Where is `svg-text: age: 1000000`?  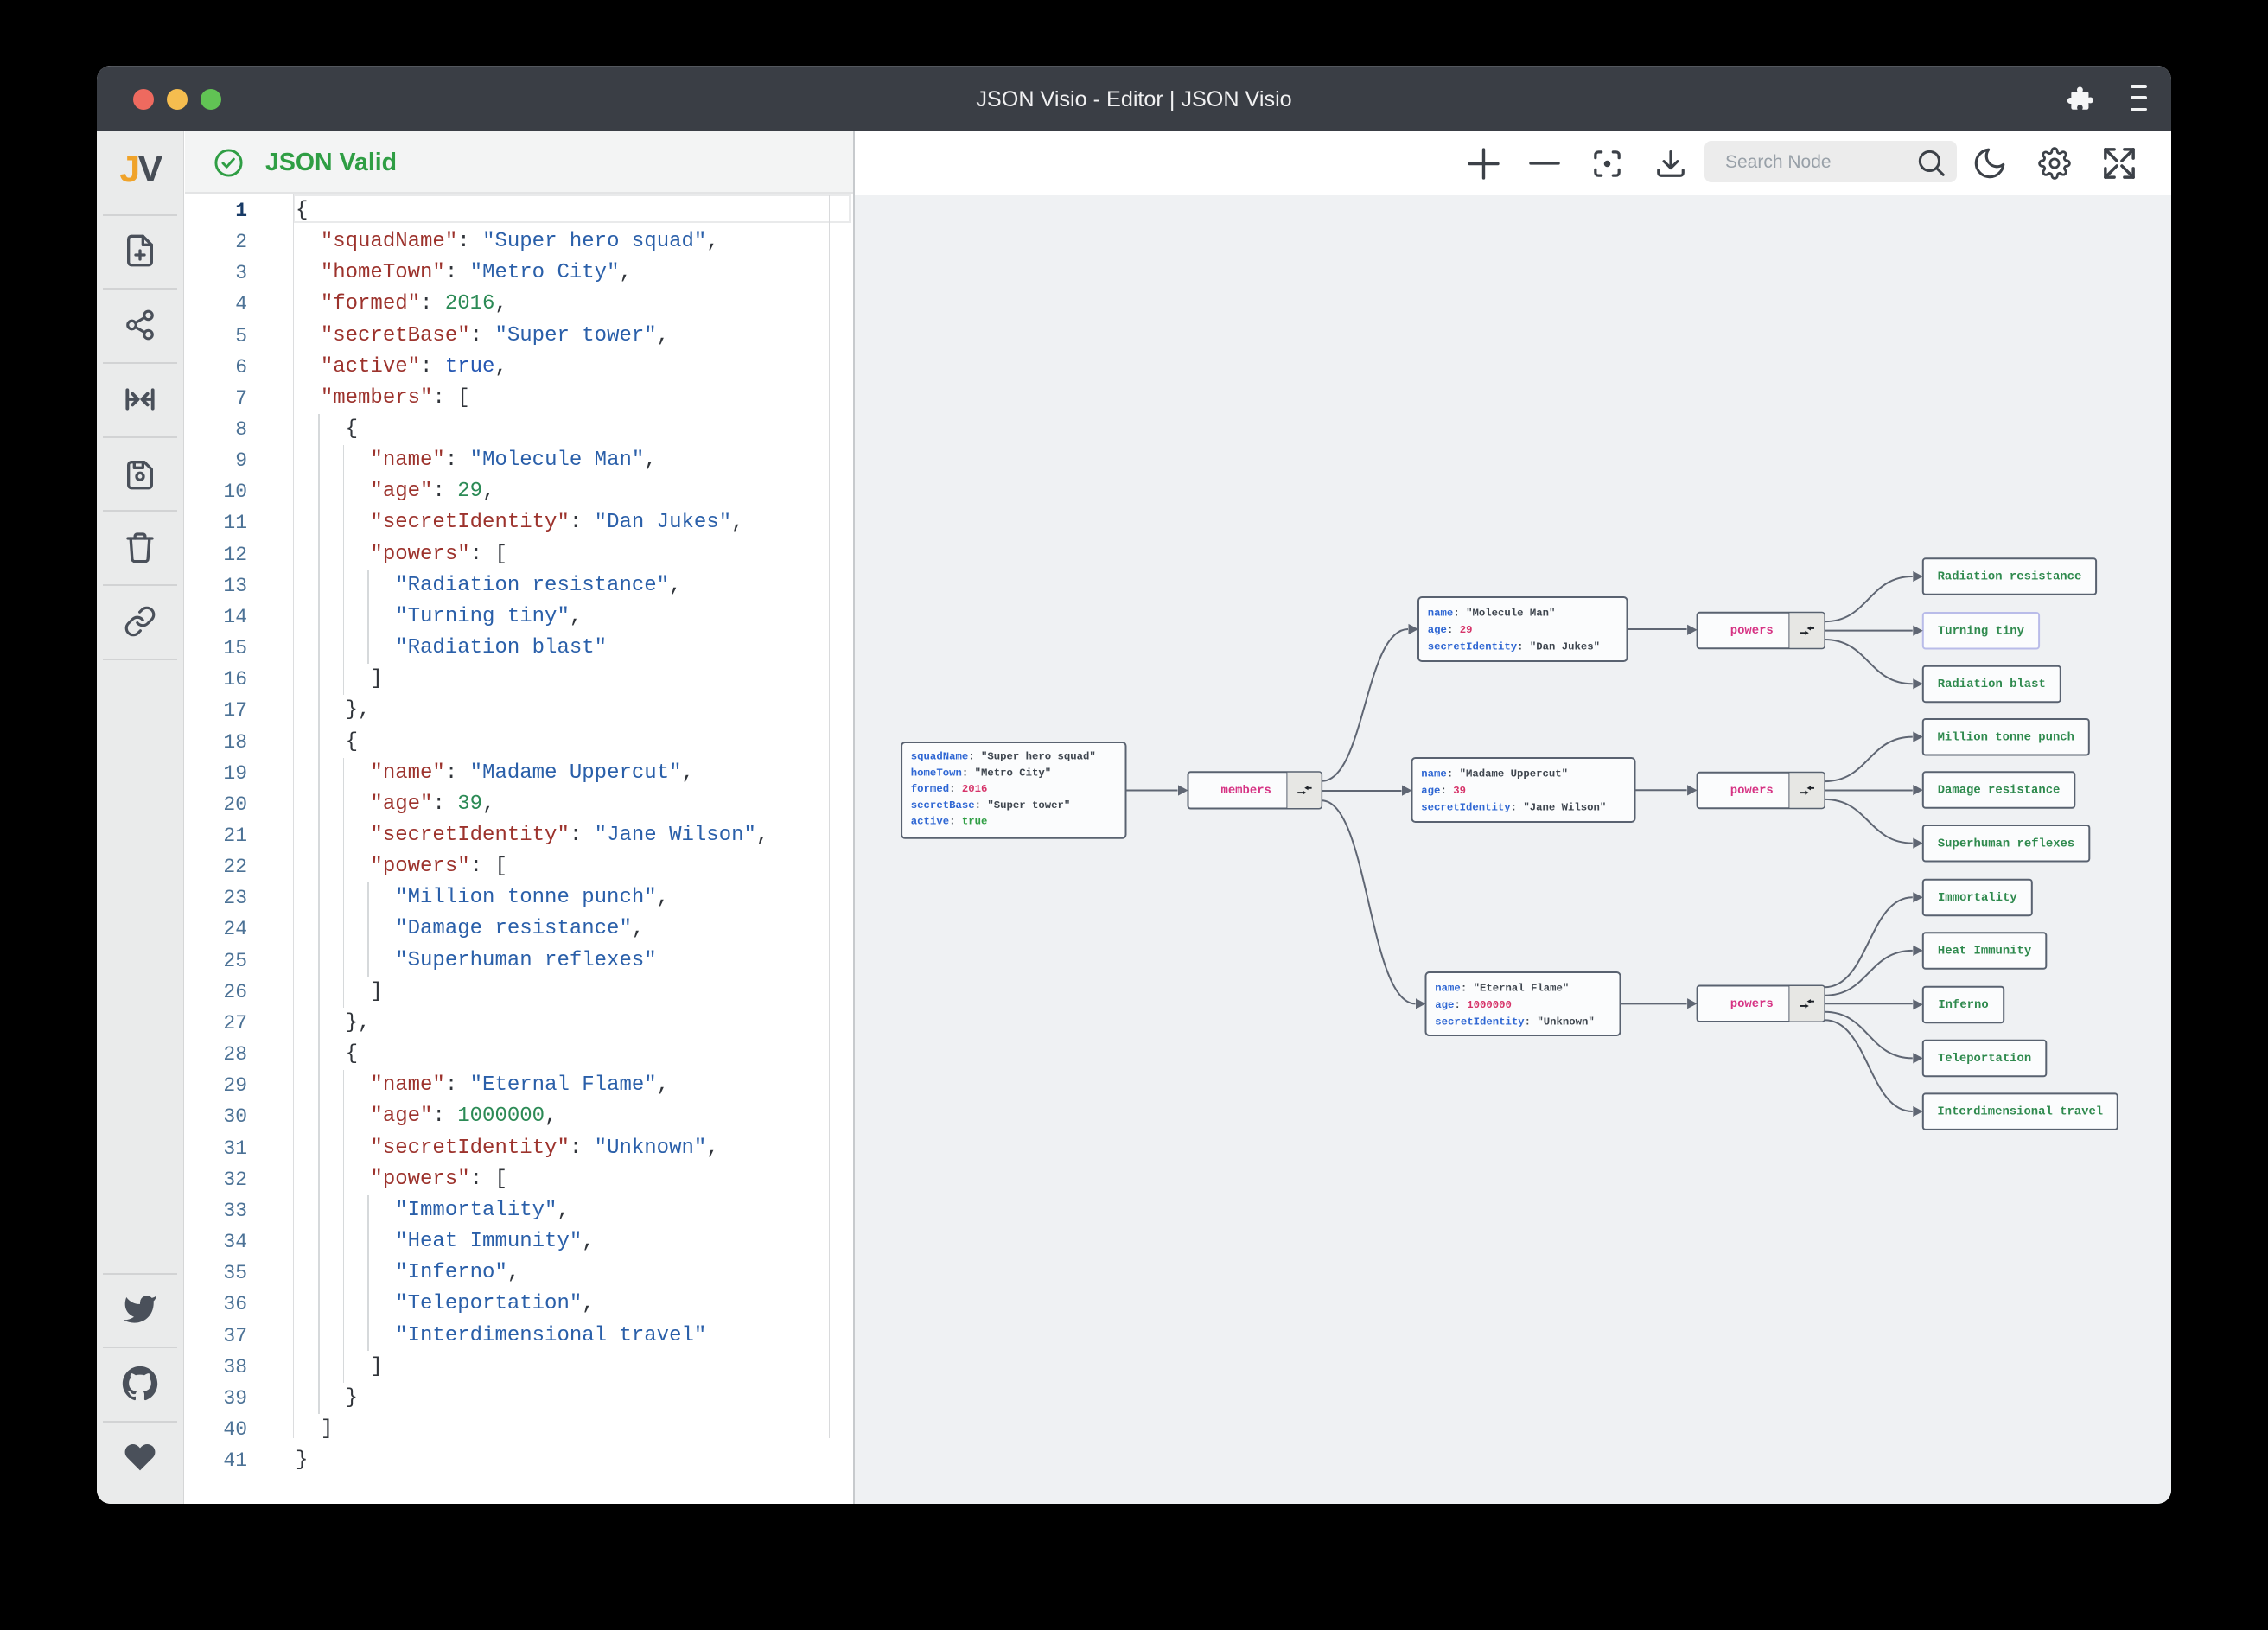 svg-text: age: 1000000 is located at coordinates (1473, 1005).